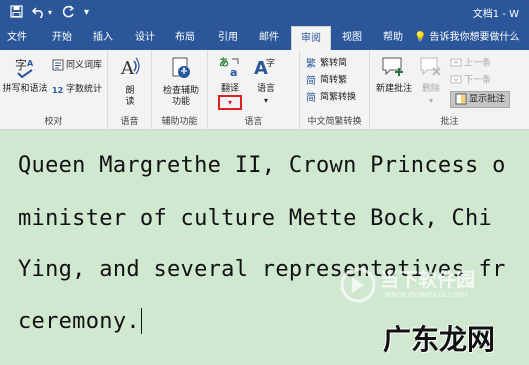 The image size is (529, 365). What do you see at coordinates (495, 14) in the screenshot?
I see `document-title: 文档1 - W` at bounding box center [495, 14].